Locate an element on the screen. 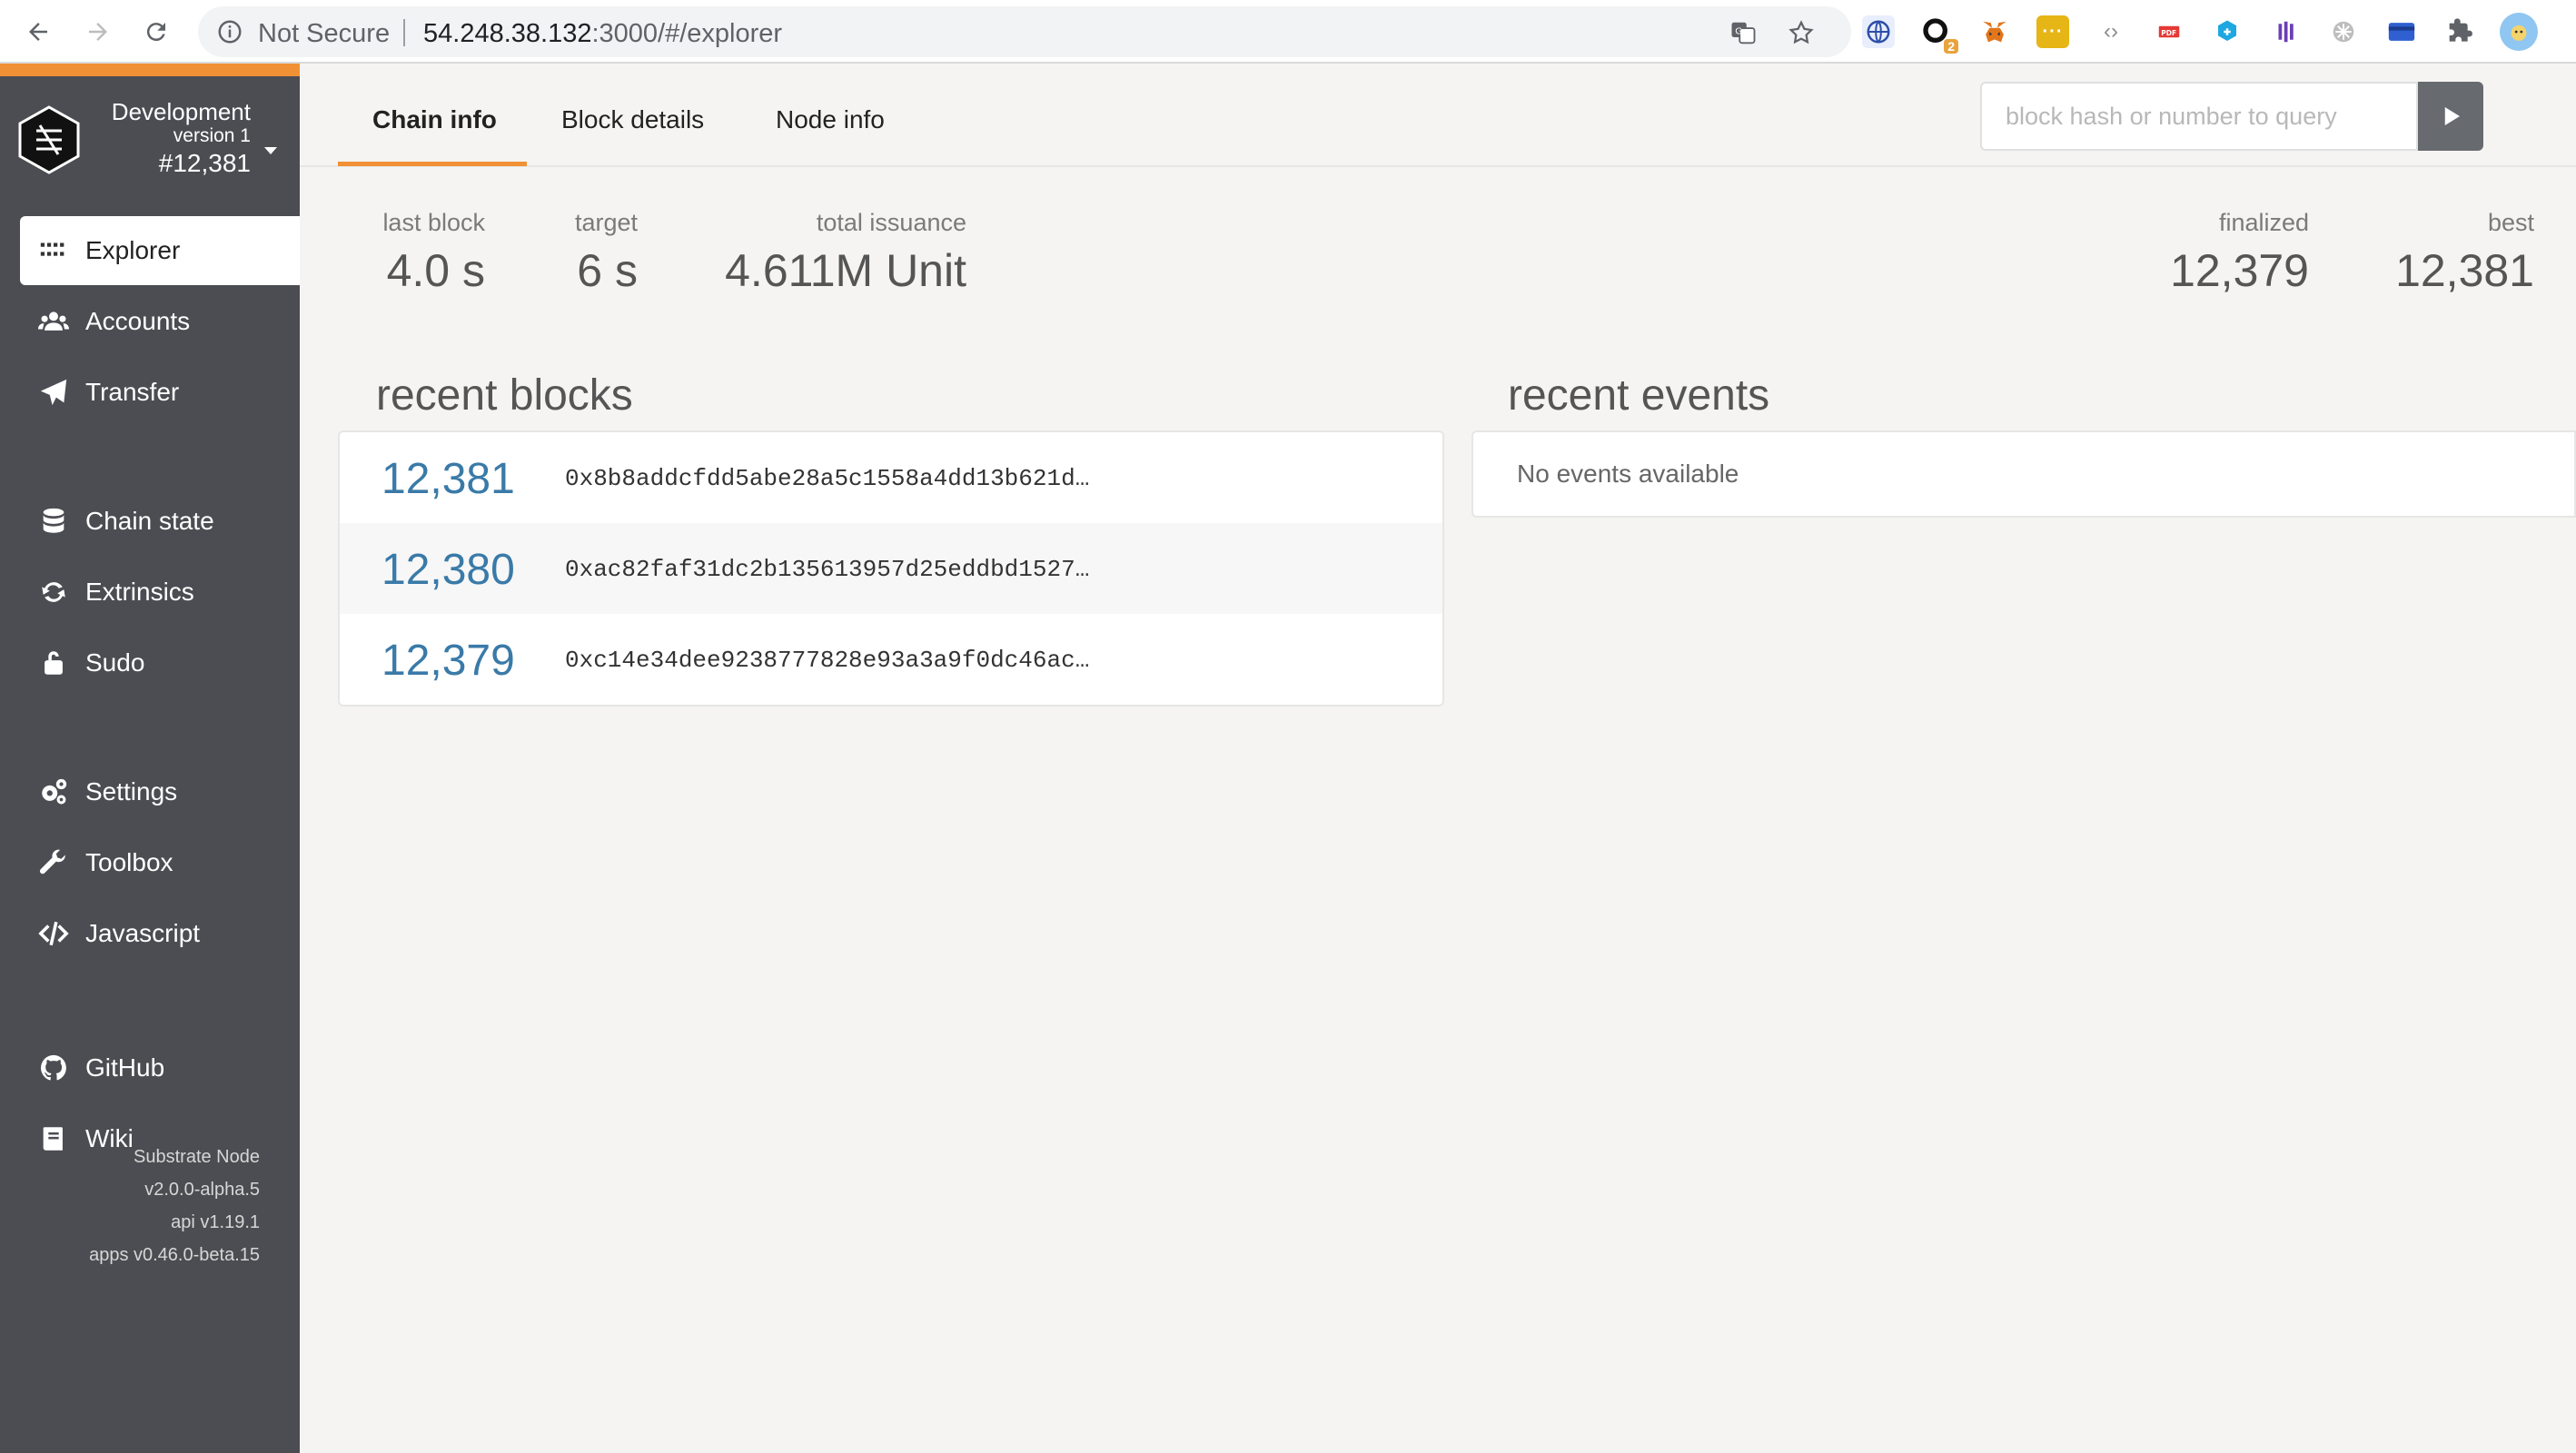 The width and height of the screenshot is (2576, 1453). sidebar-item-transfer: Transfer is located at coordinates (160, 392).